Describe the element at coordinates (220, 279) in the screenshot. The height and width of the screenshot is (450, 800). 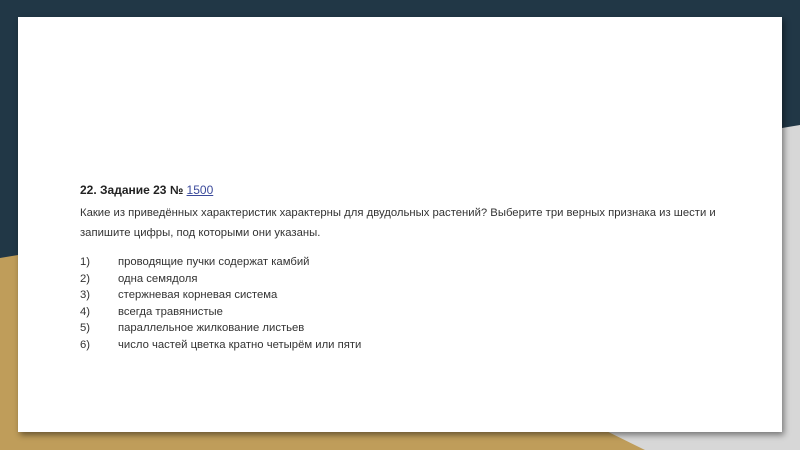
I see `list-item: 2) одна семядоля` at that location.